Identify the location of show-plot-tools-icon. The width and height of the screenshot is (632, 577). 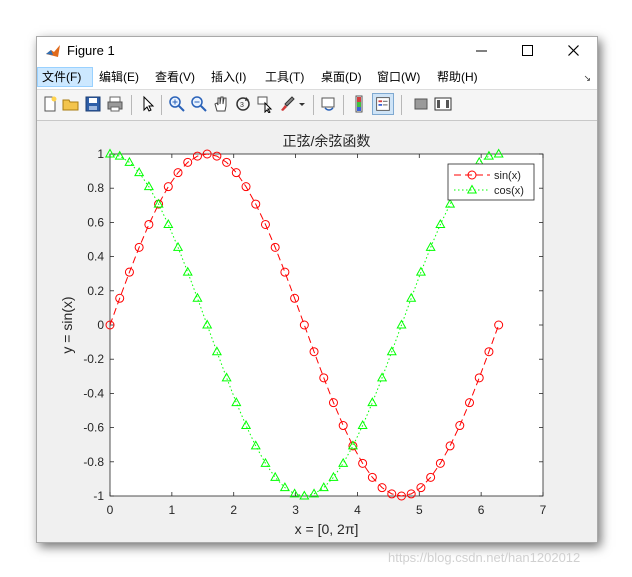
(443, 104).